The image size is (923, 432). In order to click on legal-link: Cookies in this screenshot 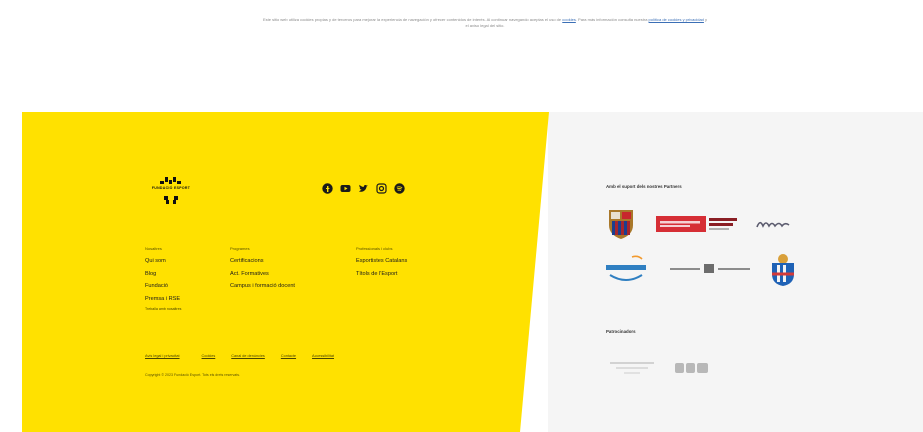, I will do `click(209, 356)`.